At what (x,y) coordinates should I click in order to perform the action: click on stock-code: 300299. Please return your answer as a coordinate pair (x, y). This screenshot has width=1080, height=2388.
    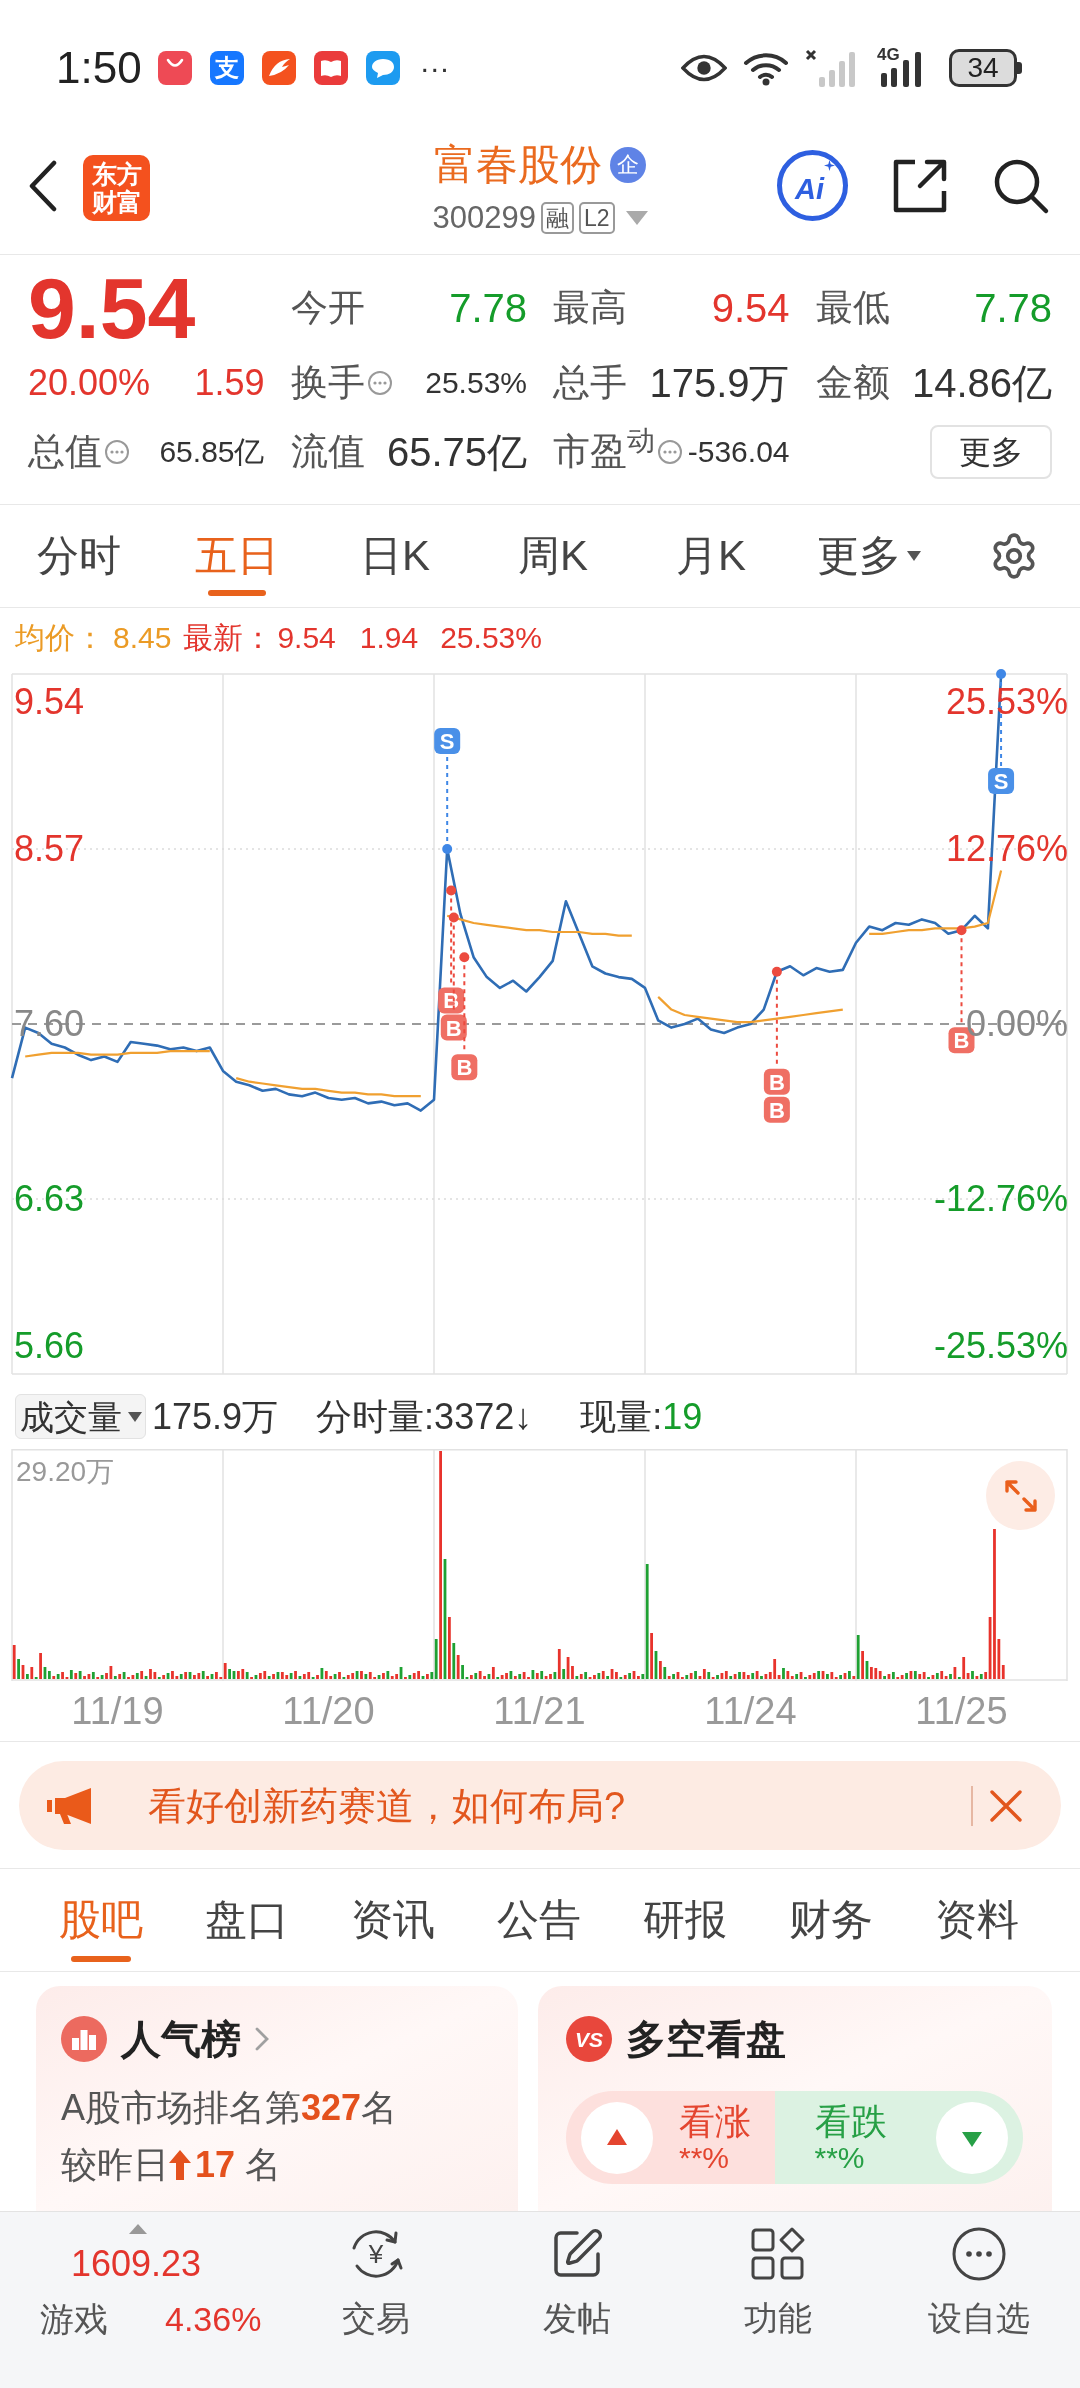
    Looking at the image, I should click on (484, 218).